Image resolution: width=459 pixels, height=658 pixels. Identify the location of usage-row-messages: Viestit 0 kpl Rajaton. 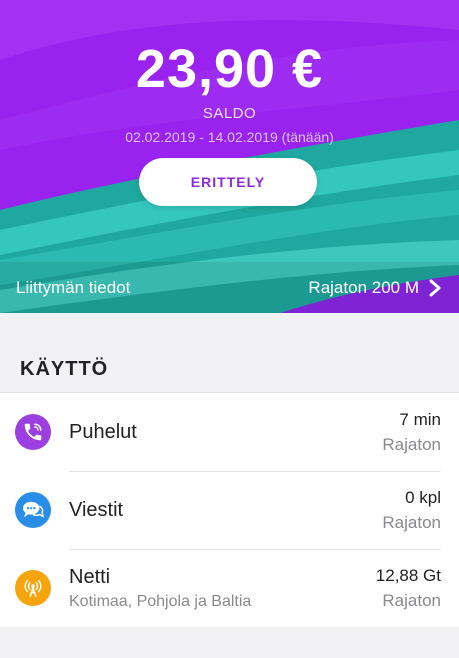
(229, 510).